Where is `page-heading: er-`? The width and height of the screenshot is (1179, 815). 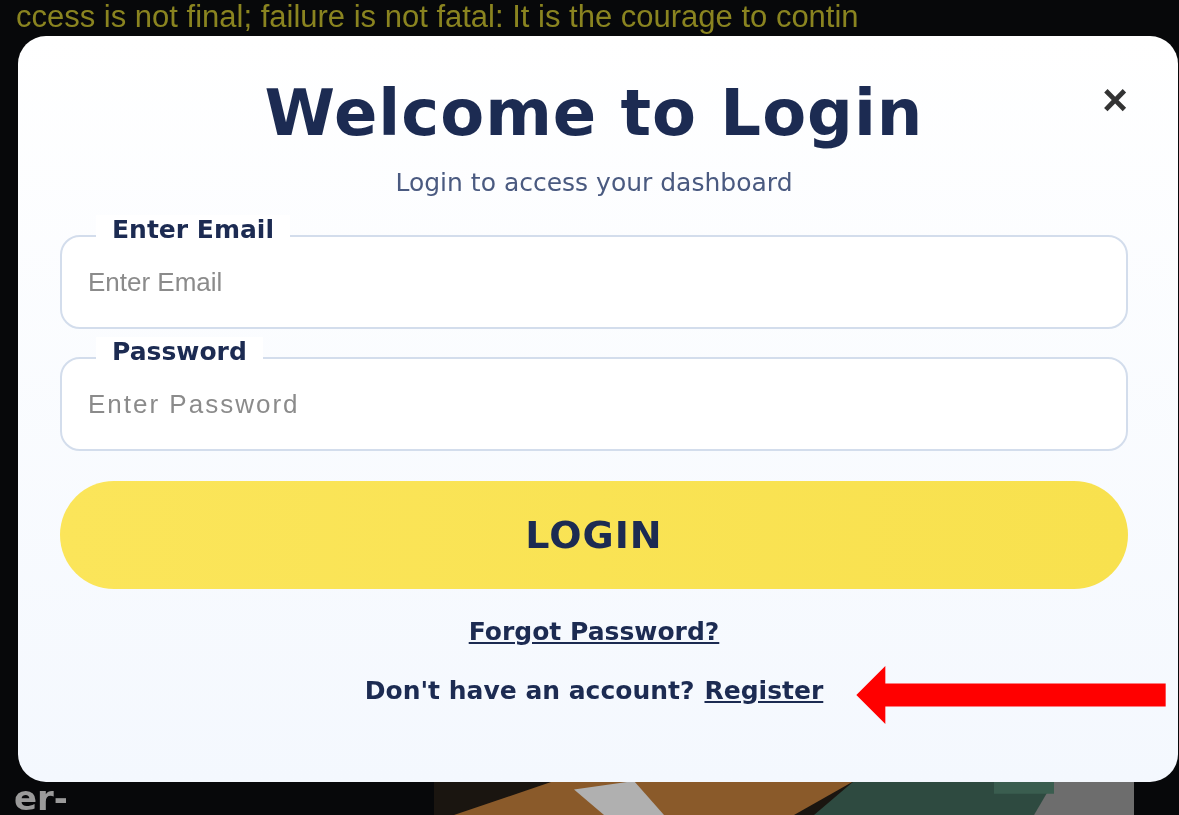 page-heading: er- is located at coordinates (41, 798).